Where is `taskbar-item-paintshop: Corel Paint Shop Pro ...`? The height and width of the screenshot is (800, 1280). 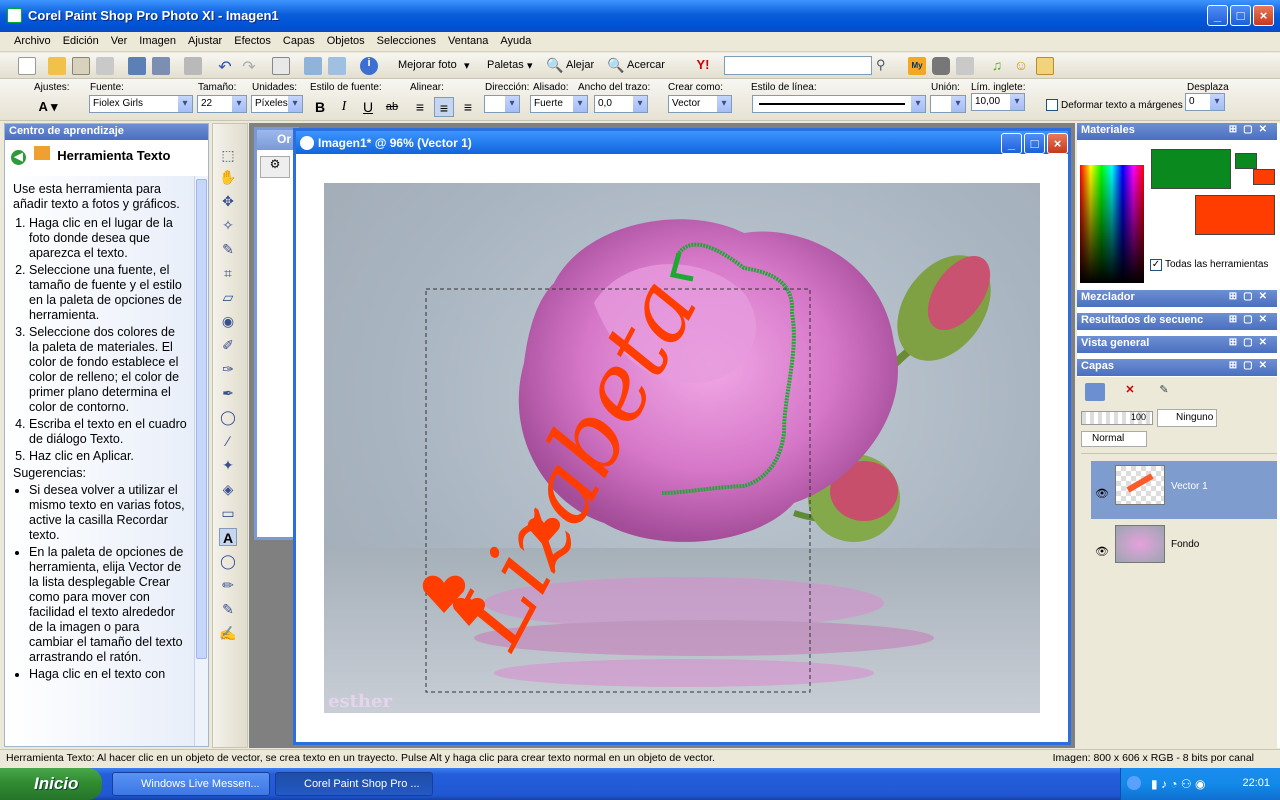
taskbar-item-paintshop: Corel Paint Shop Pro ... is located at coordinates (354, 784).